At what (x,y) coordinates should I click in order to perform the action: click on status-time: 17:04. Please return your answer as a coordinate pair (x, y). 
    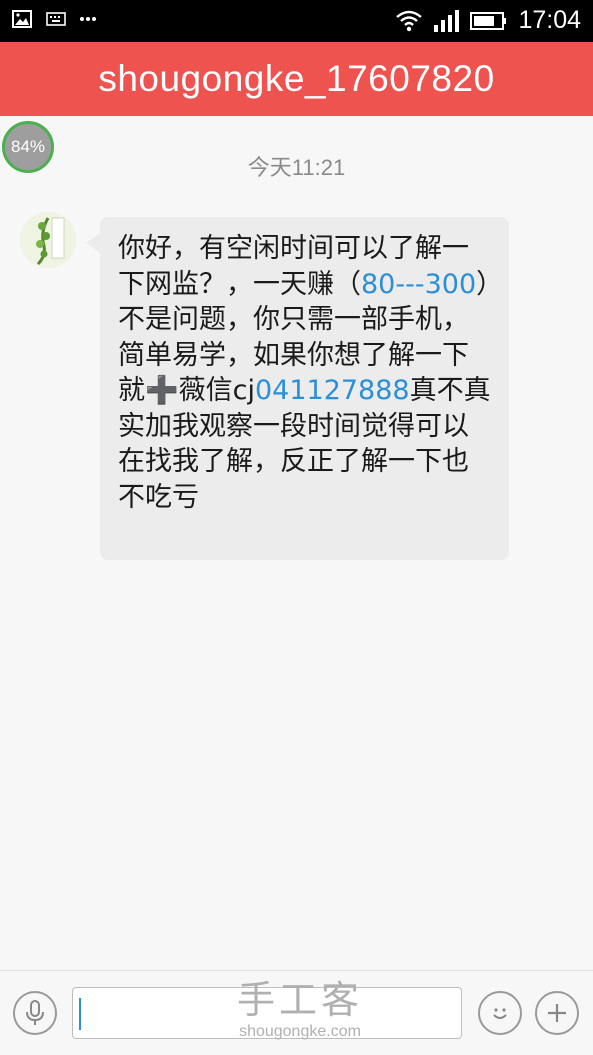
    Looking at the image, I should click on (549, 20).